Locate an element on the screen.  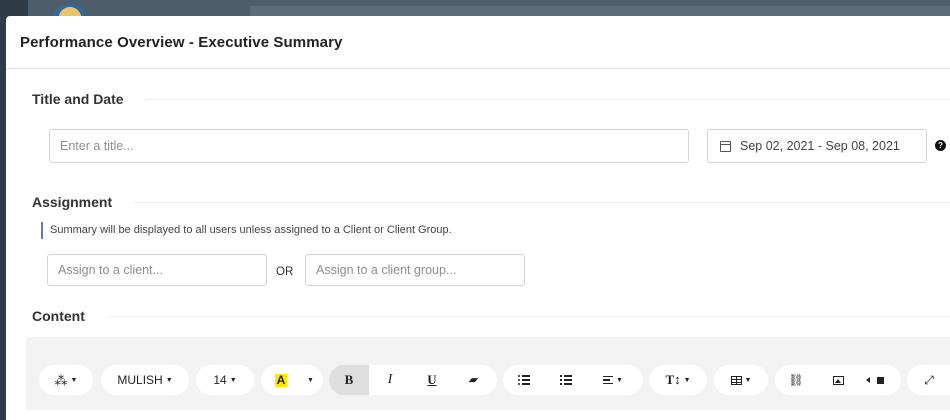
link-icon: ⛓ is located at coordinates (796, 380).